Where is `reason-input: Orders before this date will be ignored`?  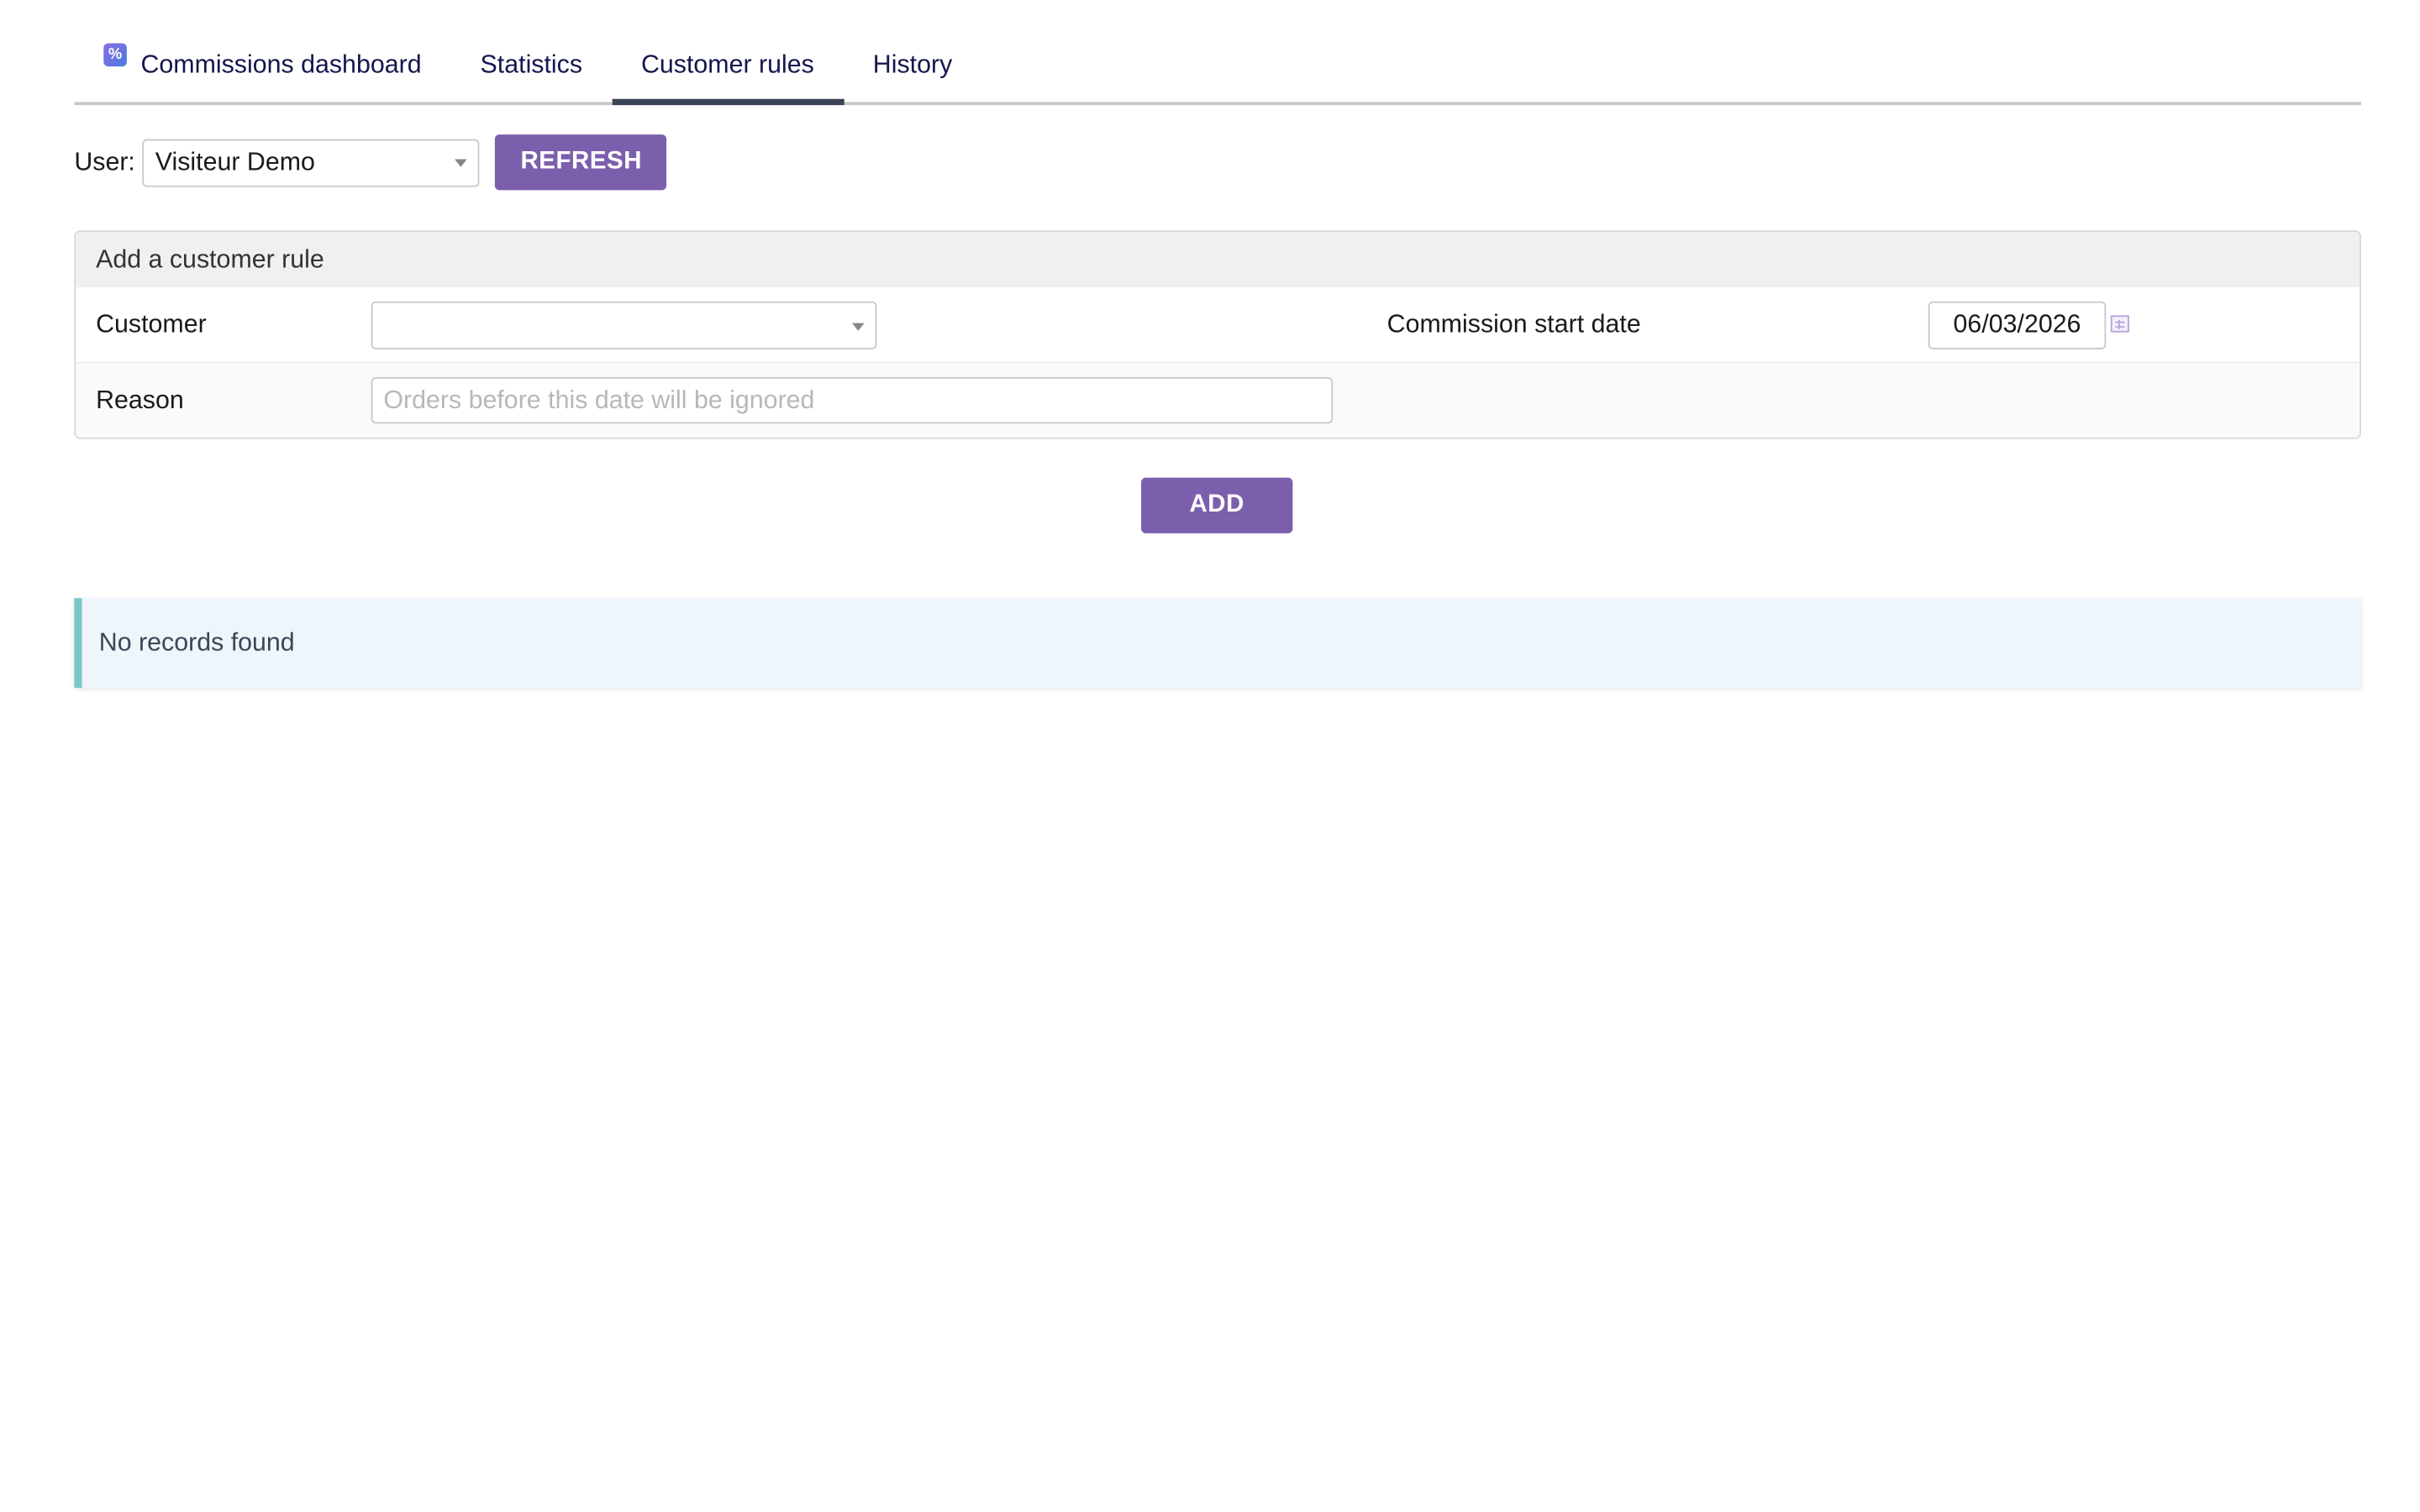 reason-input: Orders before this date will be ignored is located at coordinates (853, 400).